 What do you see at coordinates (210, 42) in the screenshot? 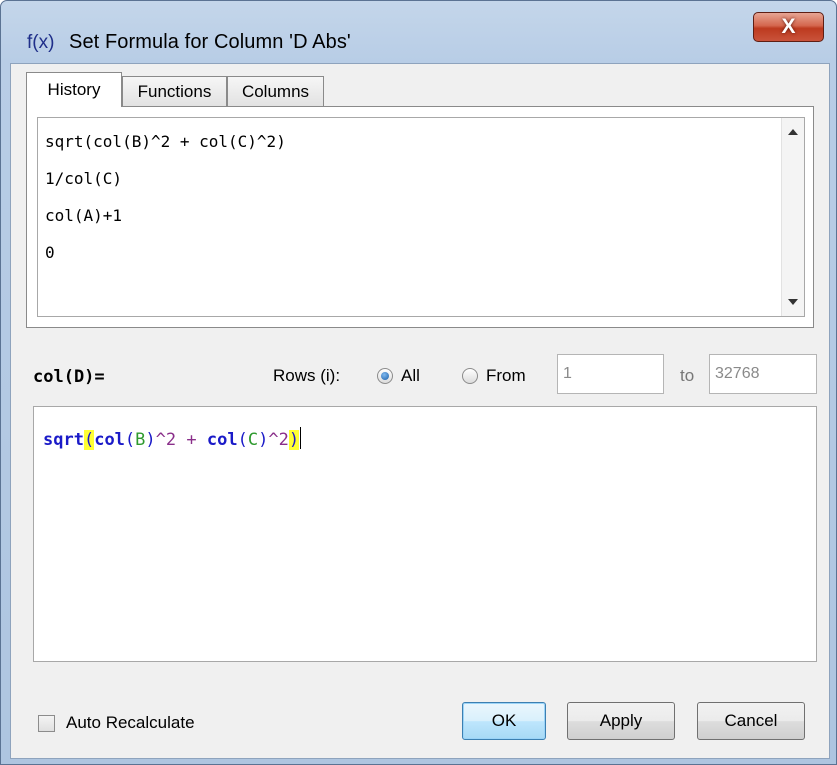
I see `window-title: Set Formula for Column 'D Abs'` at bounding box center [210, 42].